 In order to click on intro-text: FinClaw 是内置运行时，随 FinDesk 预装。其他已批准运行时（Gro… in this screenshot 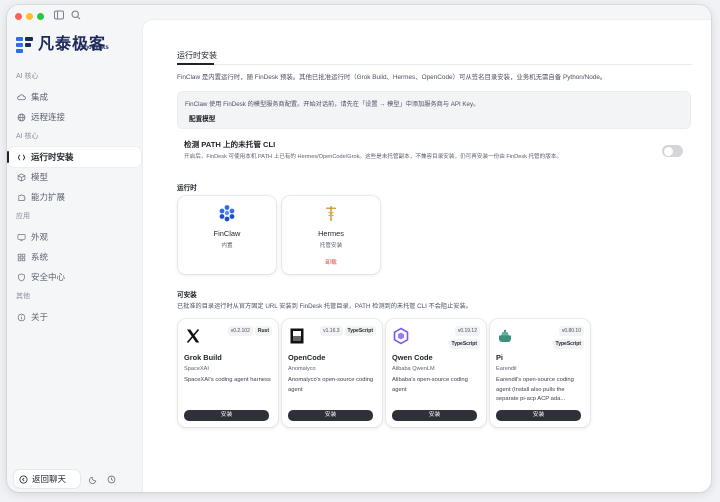, I will do `click(392, 77)`.